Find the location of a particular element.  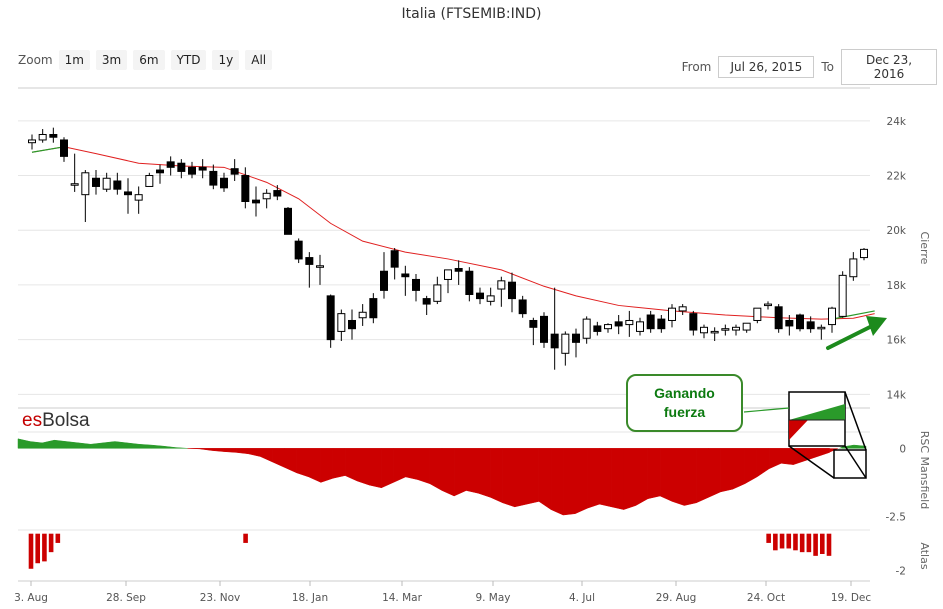

y-tick-label: 20k is located at coordinates (897, 231).